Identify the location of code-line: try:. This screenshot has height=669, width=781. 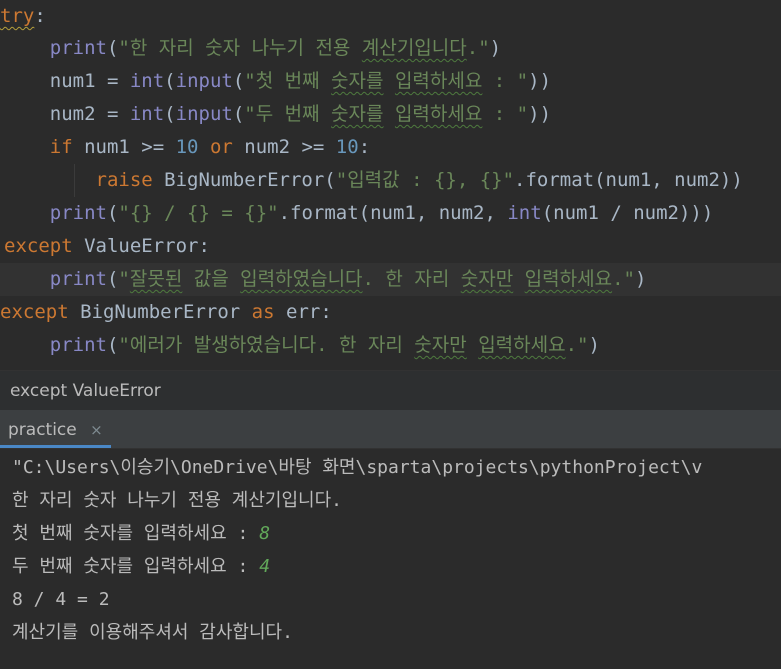
(23, 16).